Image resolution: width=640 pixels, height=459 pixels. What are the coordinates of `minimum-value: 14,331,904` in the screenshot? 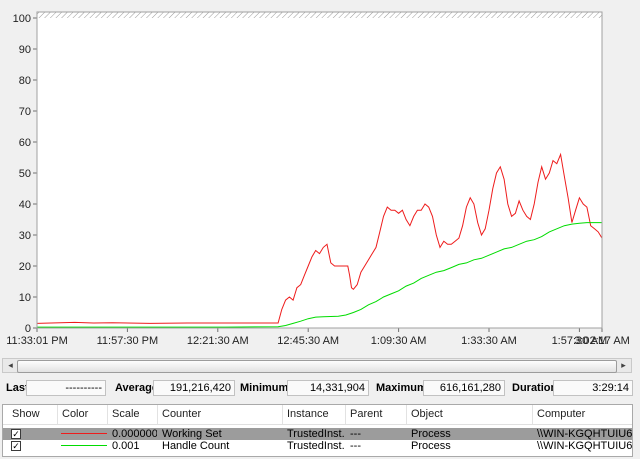 It's located at (328, 388).